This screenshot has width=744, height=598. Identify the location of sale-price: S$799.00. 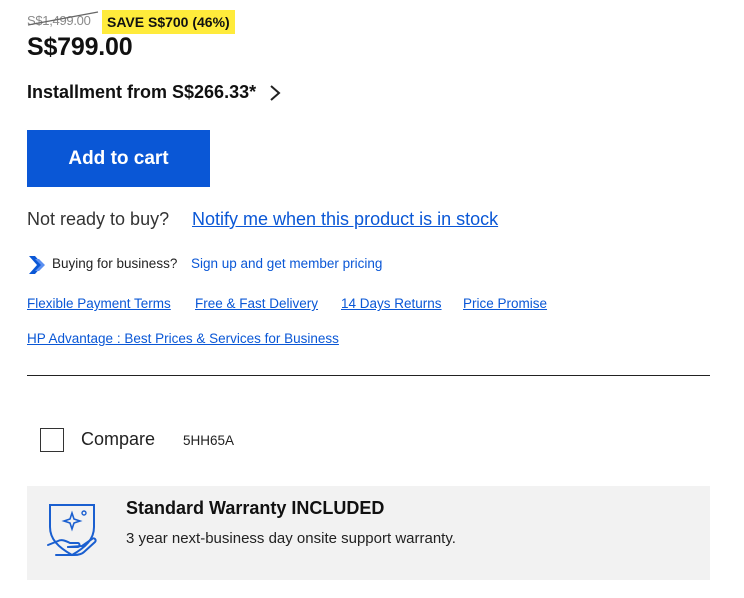
(80, 47).